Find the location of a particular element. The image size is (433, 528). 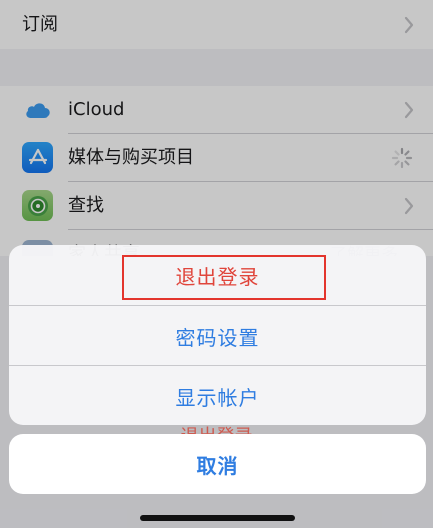

cancel-button: 取消 is located at coordinates (217, 464).